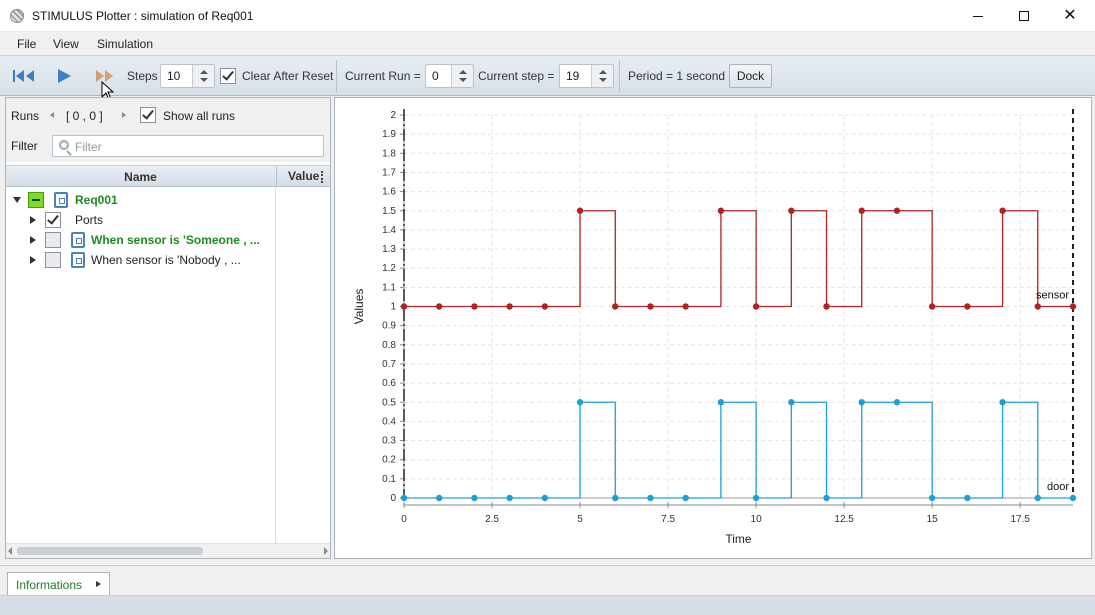 The width and height of the screenshot is (1095, 615). I want to click on someone-checkbox, so click(53, 240).